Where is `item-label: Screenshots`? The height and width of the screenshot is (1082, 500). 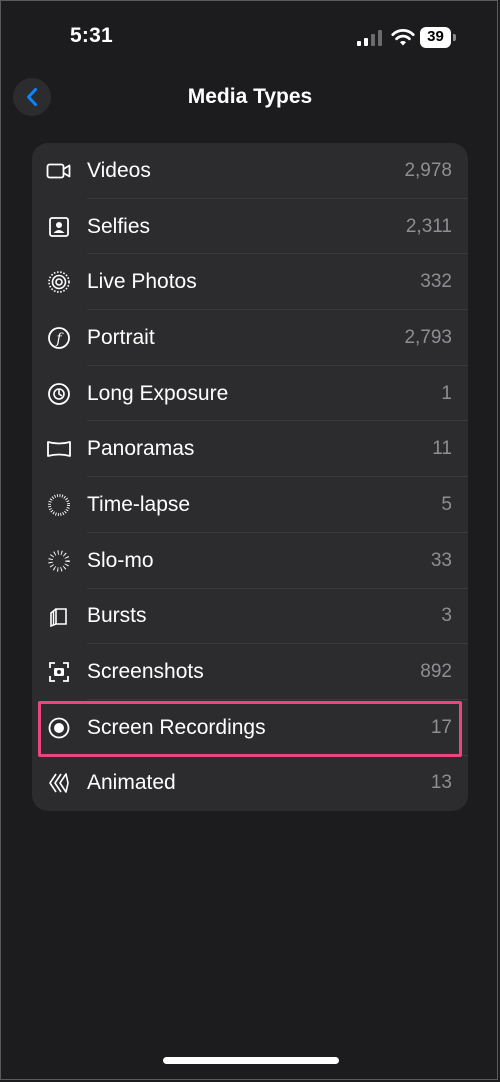
item-label: Screenshots is located at coordinates (145, 672).